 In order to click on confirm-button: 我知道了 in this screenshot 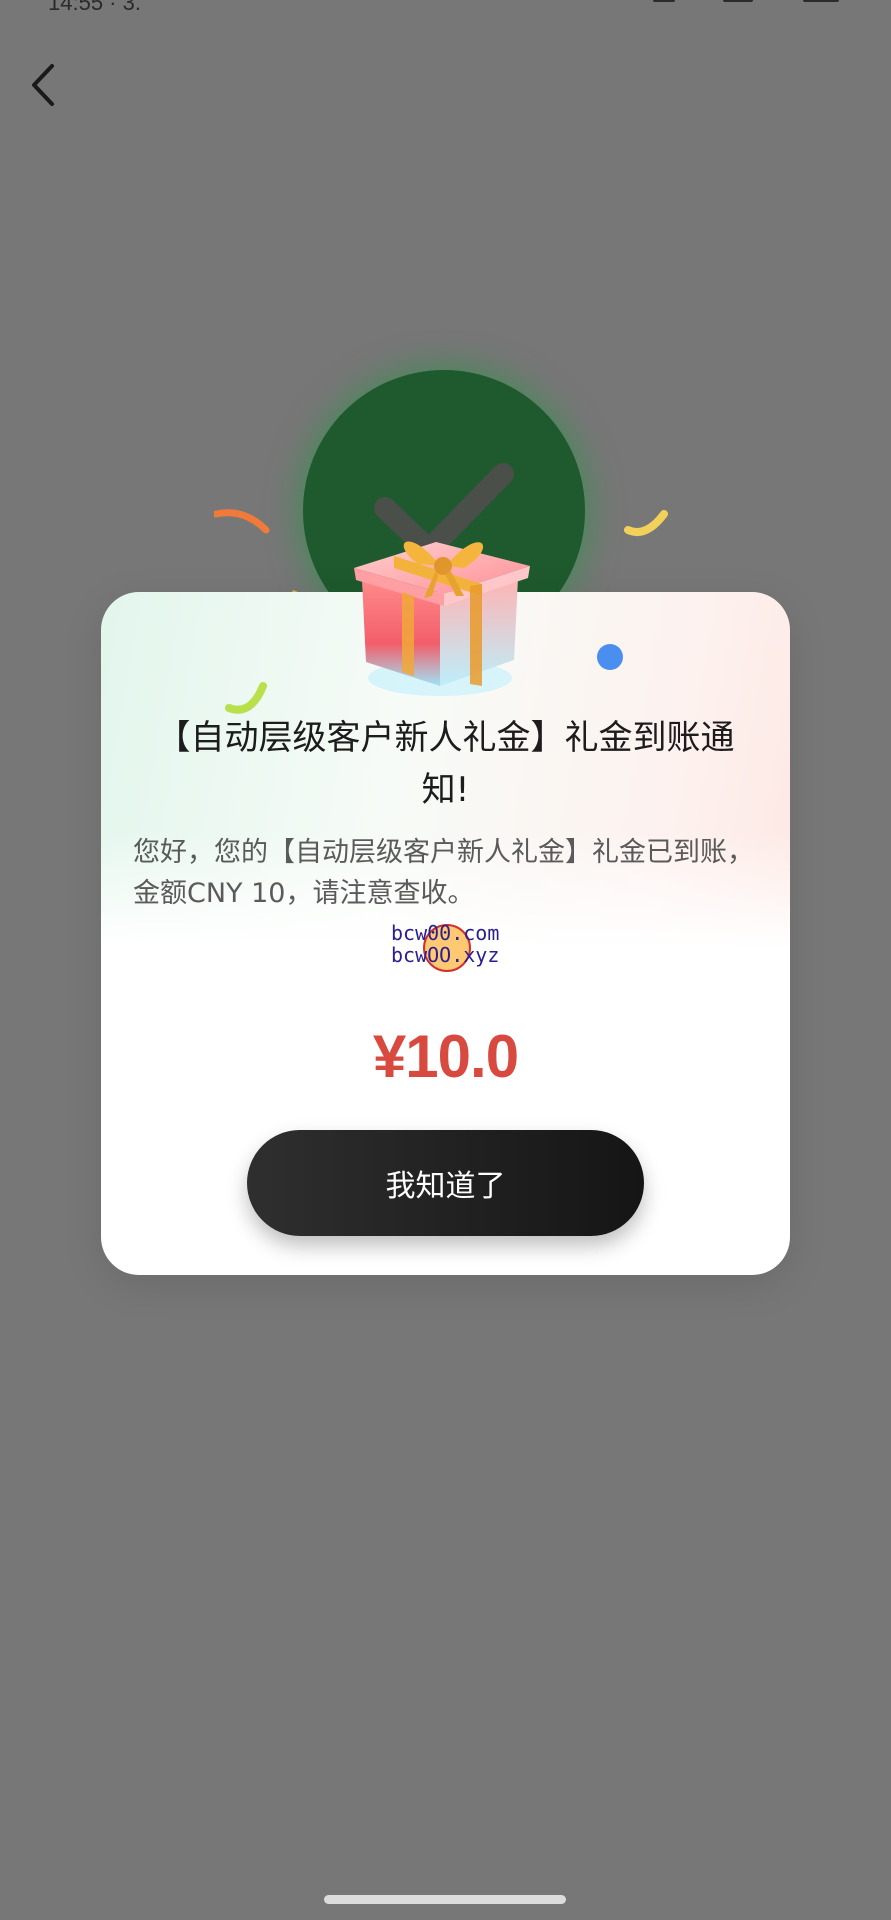, I will do `click(445, 1183)`.